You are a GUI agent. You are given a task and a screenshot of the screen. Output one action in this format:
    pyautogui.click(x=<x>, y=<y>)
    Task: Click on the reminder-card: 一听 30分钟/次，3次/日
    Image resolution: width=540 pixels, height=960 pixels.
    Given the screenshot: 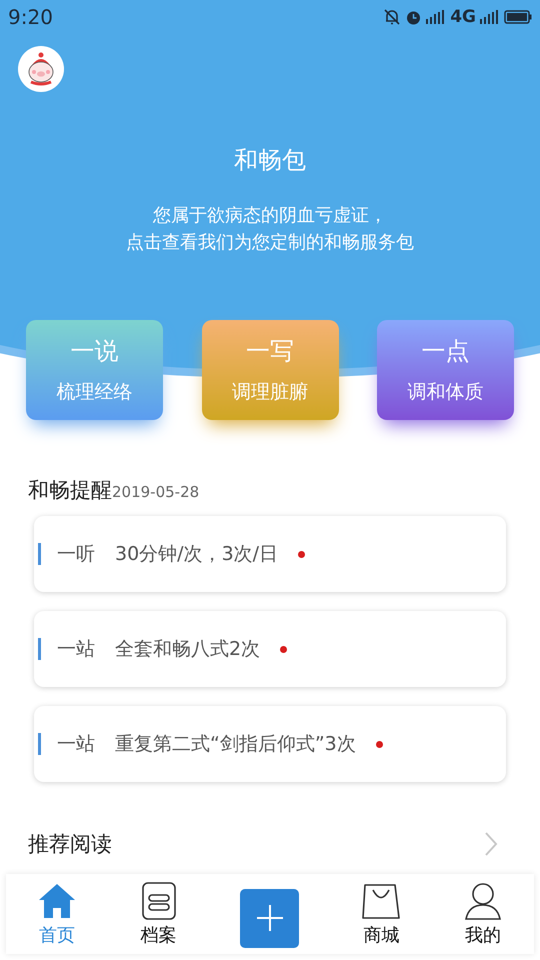 What is the action you would take?
    pyautogui.click(x=270, y=554)
    